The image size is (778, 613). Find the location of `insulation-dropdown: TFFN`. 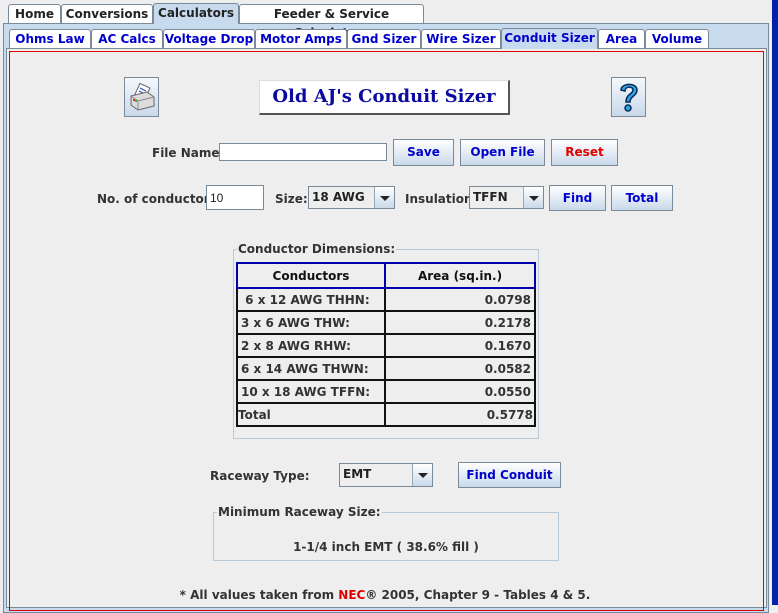

insulation-dropdown: TFFN is located at coordinates (506, 197).